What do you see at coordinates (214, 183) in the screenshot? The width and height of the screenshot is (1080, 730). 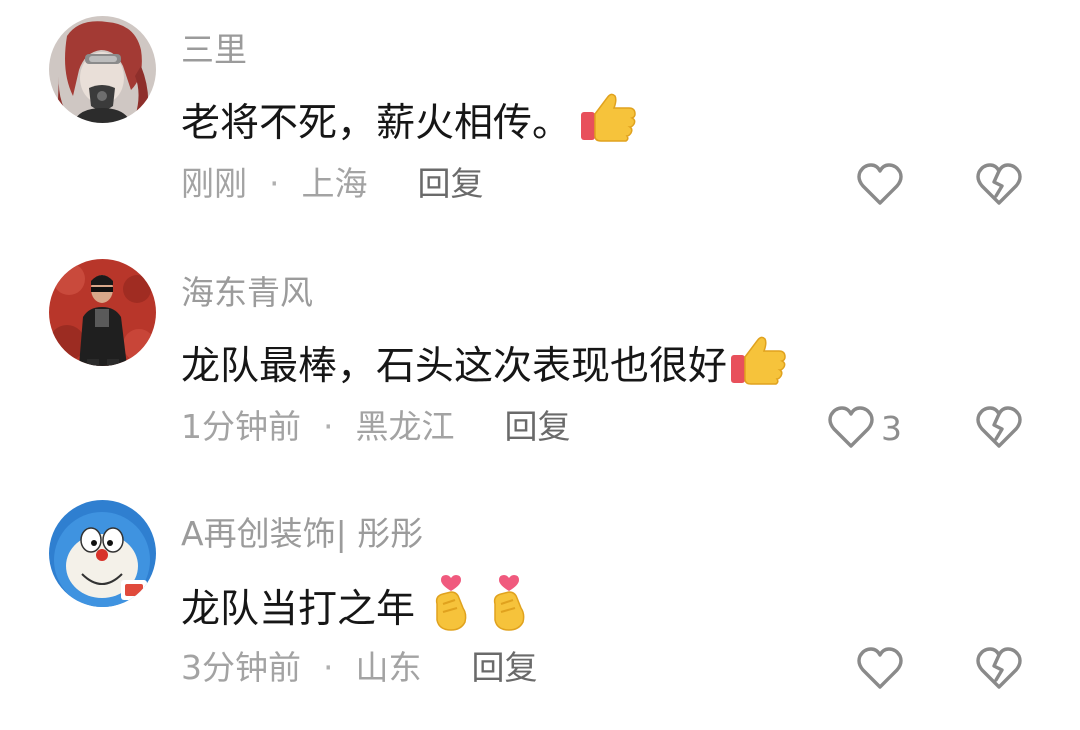 I see `comment-time: 刚刚` at bounding box center [214, 183].